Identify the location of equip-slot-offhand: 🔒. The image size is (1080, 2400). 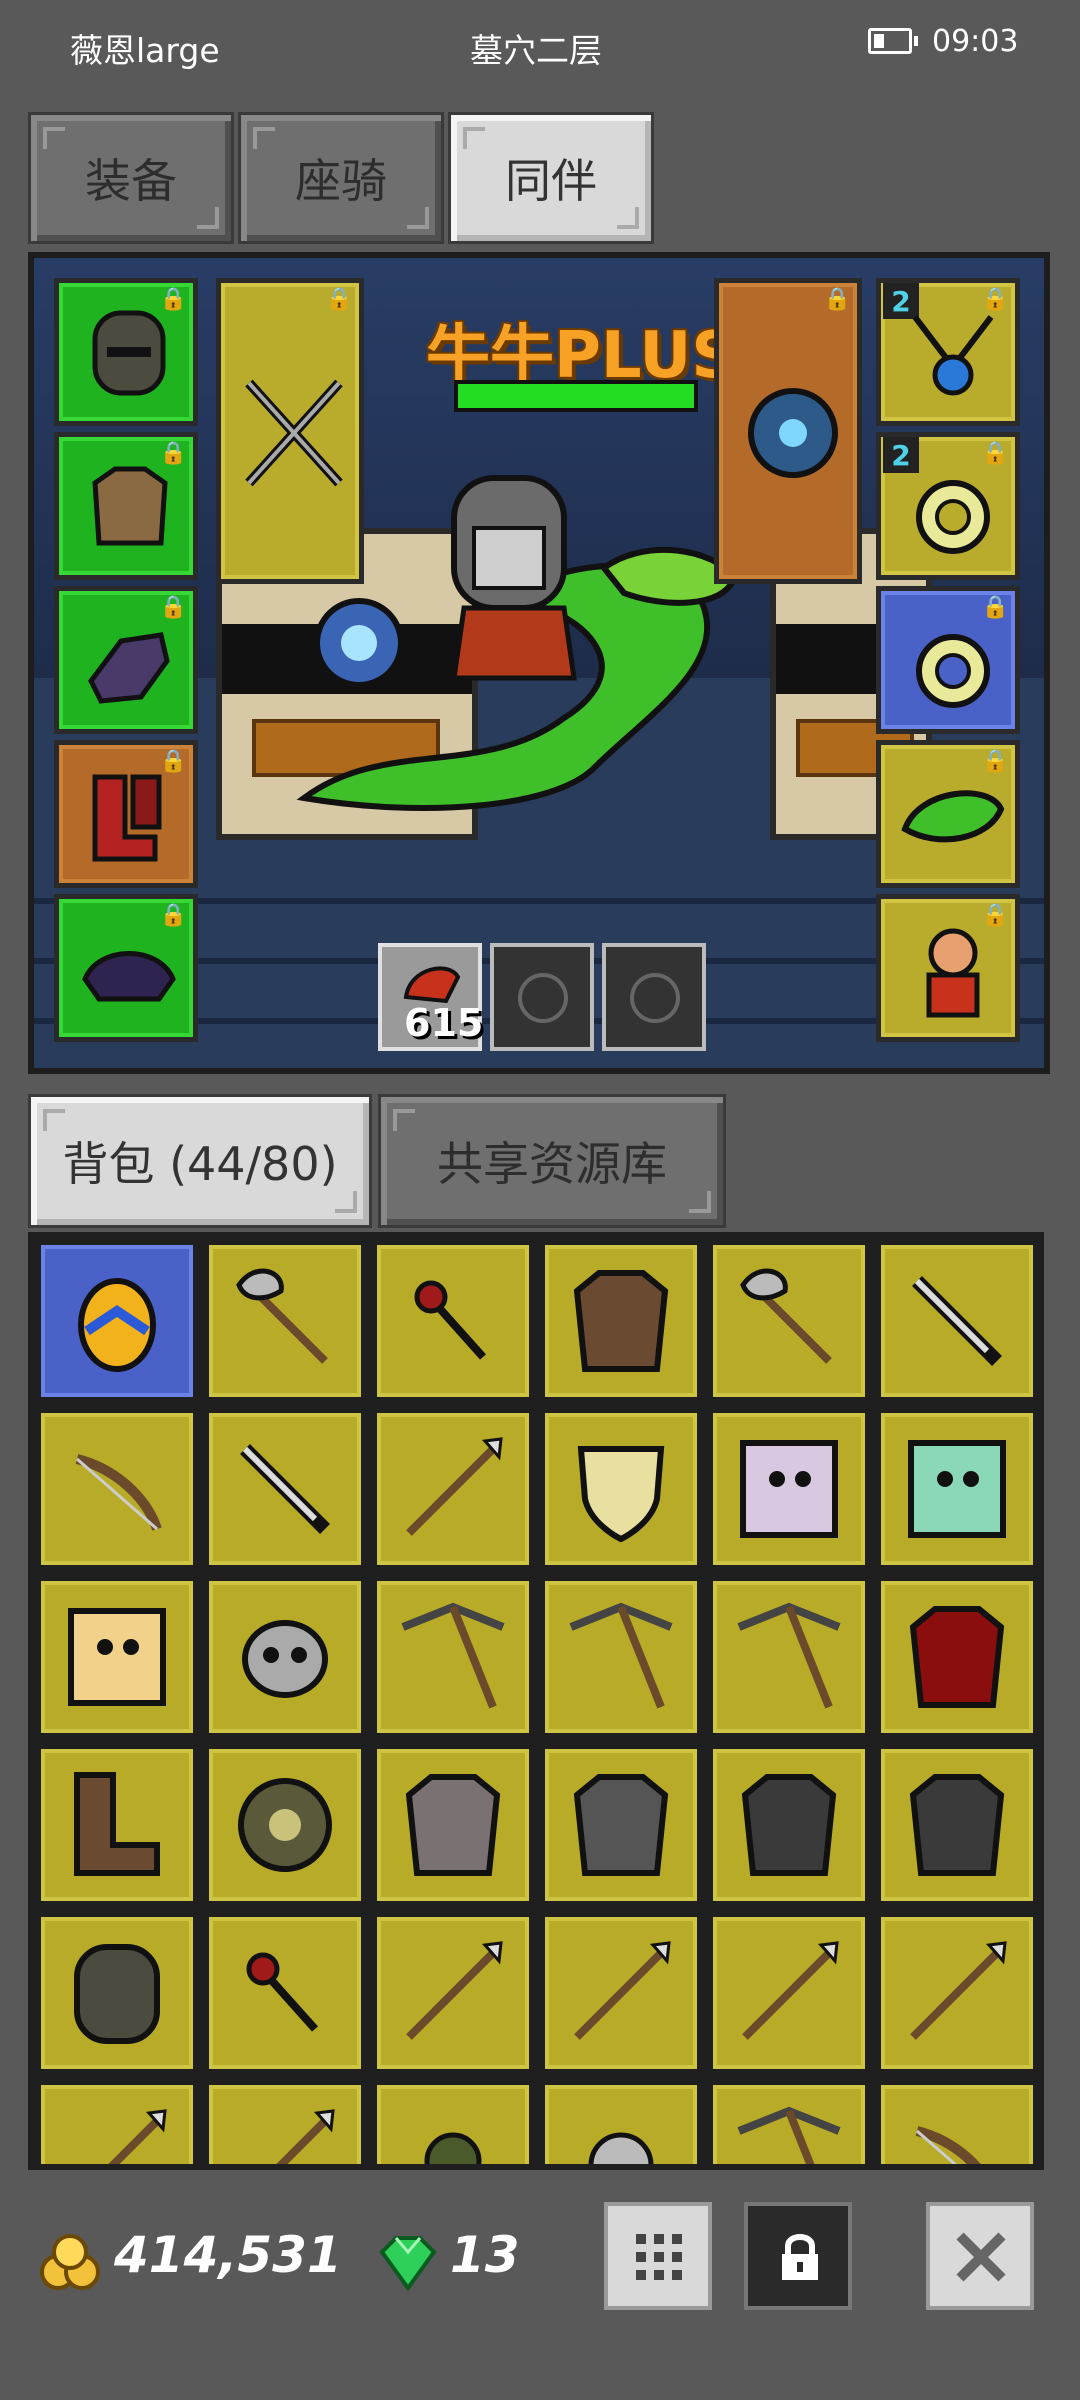
(788, 431).